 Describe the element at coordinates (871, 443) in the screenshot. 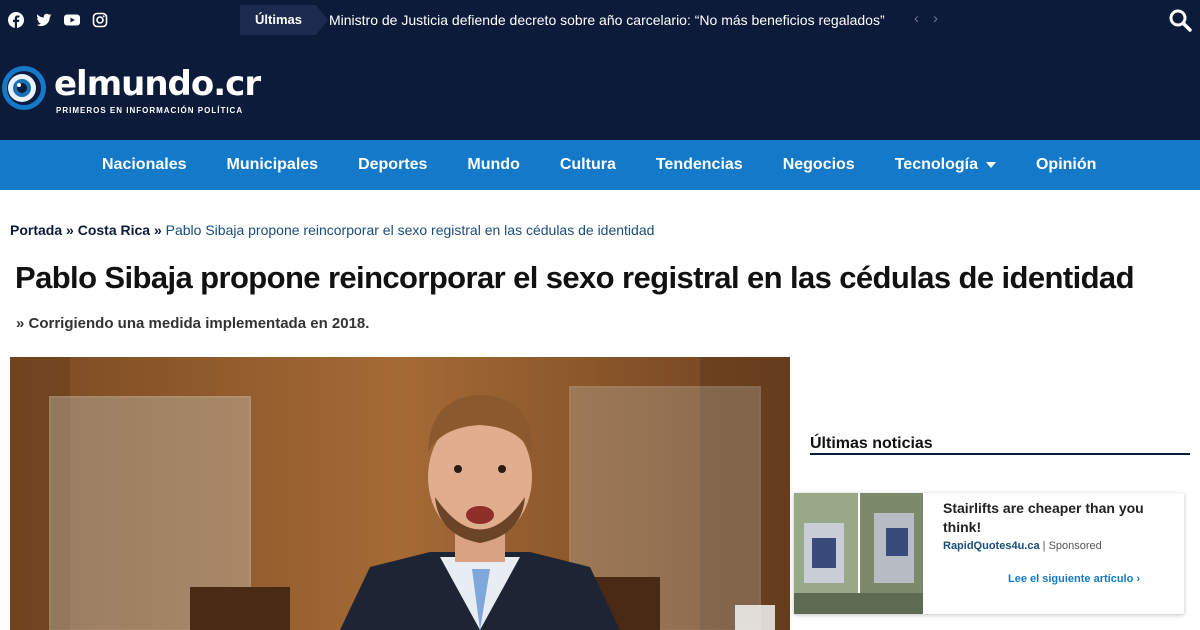

I see `sidebar-heading: Últimas noticias` at that location.